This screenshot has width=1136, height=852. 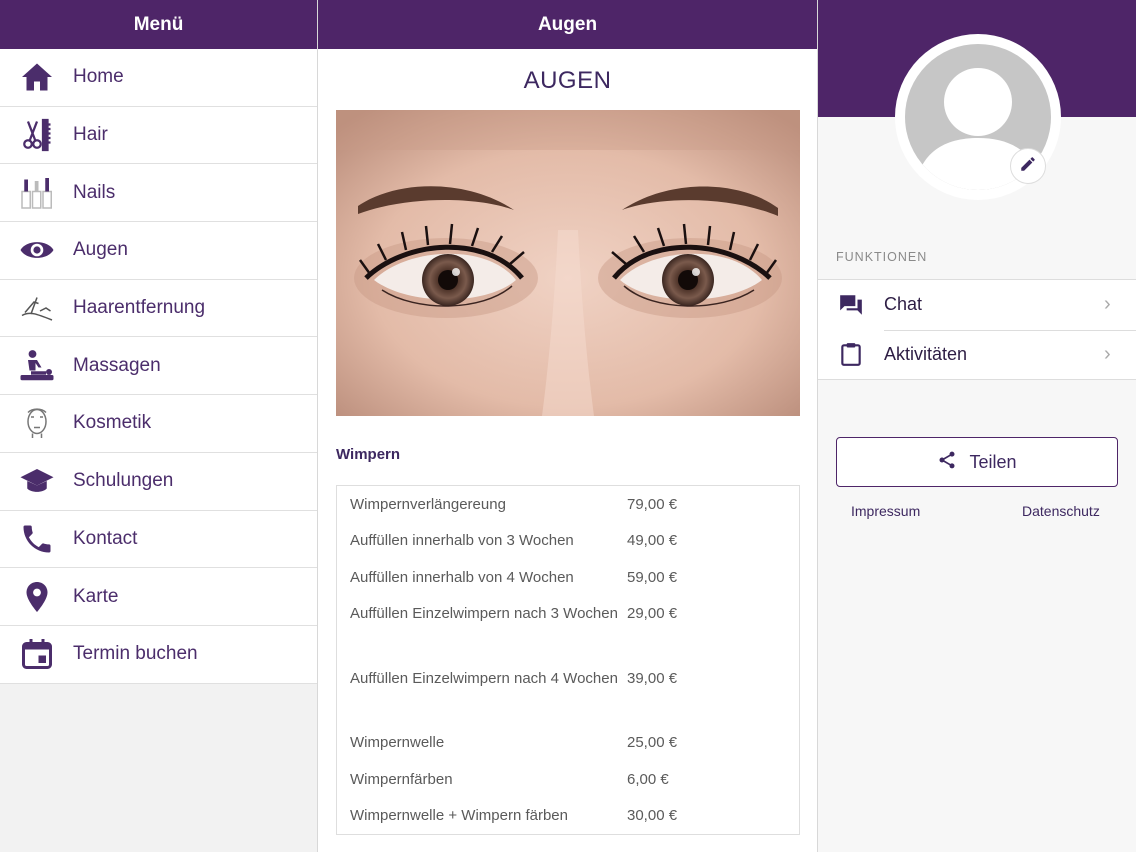 What do you see at coordinates (36, 250) in the screenshot?
I see `eye-icon` at bounding box center [36, 250].